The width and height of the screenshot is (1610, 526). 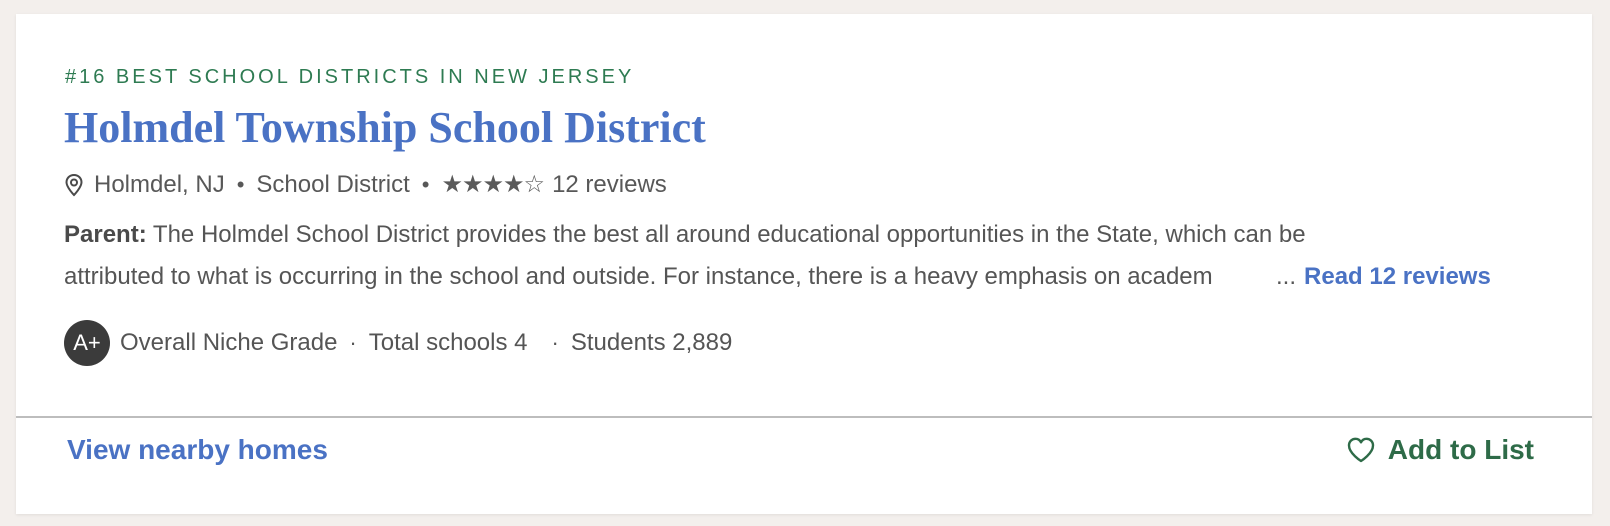 What do you see at coordinates (1460, 449) in the screenshot?
I see `add-to-list-label: Add to List` at bounding box center [1460, 449].